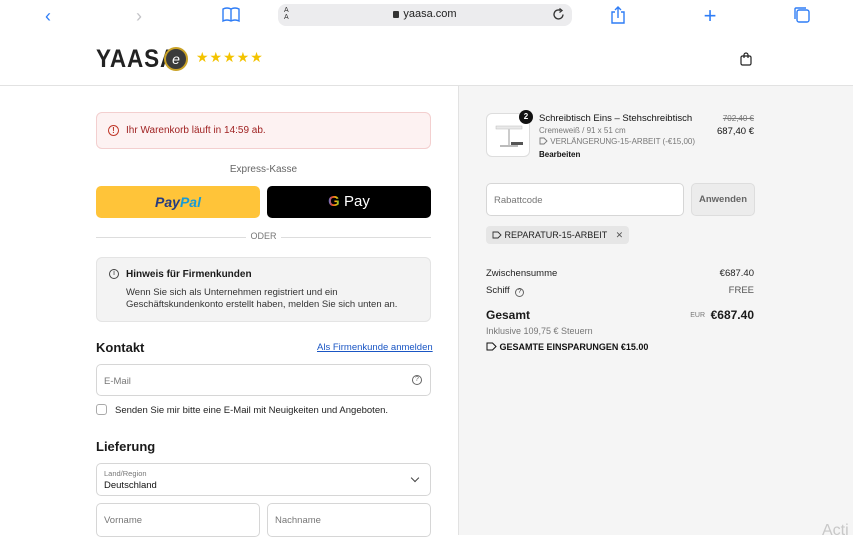 The height and width of the screenshot is (540, 853). What do you see at coordinates (623, 141) in the screenshot?
I see `product-discount-text: VERLÄNGERUNG-15-ARBEIT (-€15,00)` at bounding box center [623, 141].